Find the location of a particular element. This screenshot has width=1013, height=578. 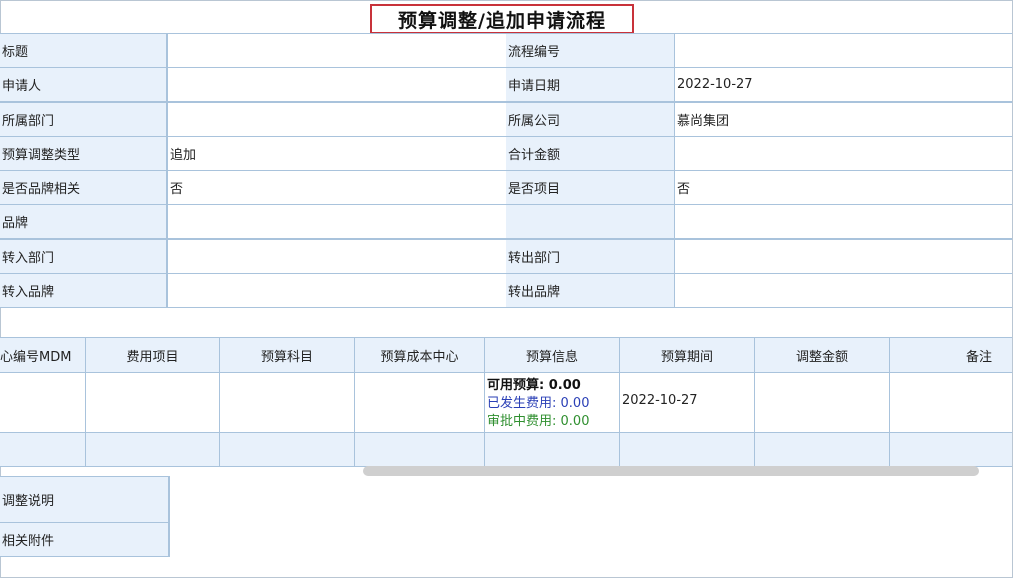

pending-expense: 审批中费用: 0.00 is located at coordinates (538, 422).